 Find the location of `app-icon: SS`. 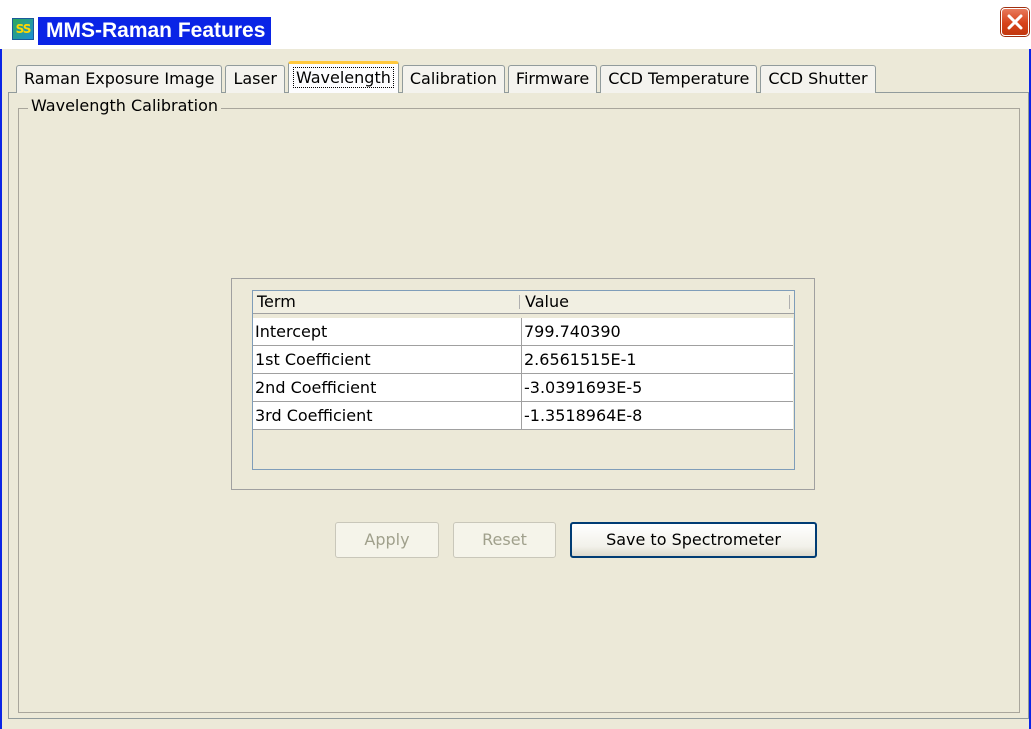

app-icon: SS is located at coordinates (23, 29).